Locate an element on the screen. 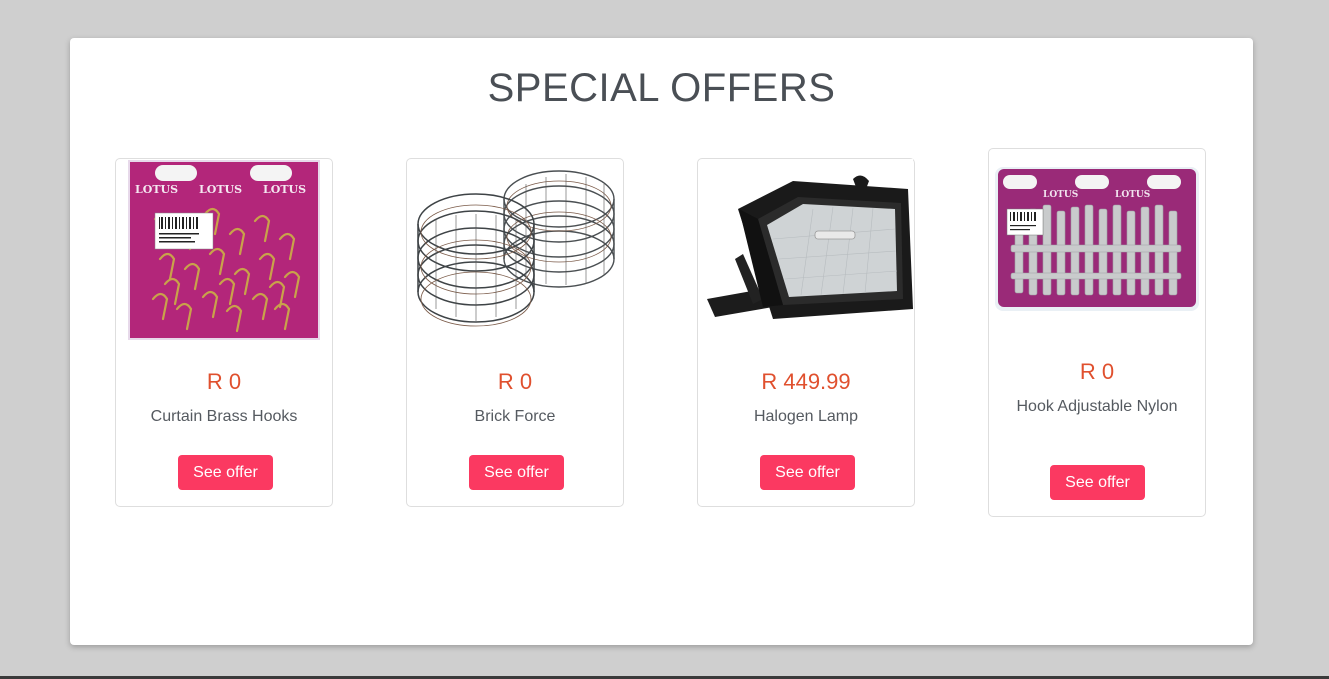  product-name: Hook Adjustable Nylon is located at coordinates (1097, 406).